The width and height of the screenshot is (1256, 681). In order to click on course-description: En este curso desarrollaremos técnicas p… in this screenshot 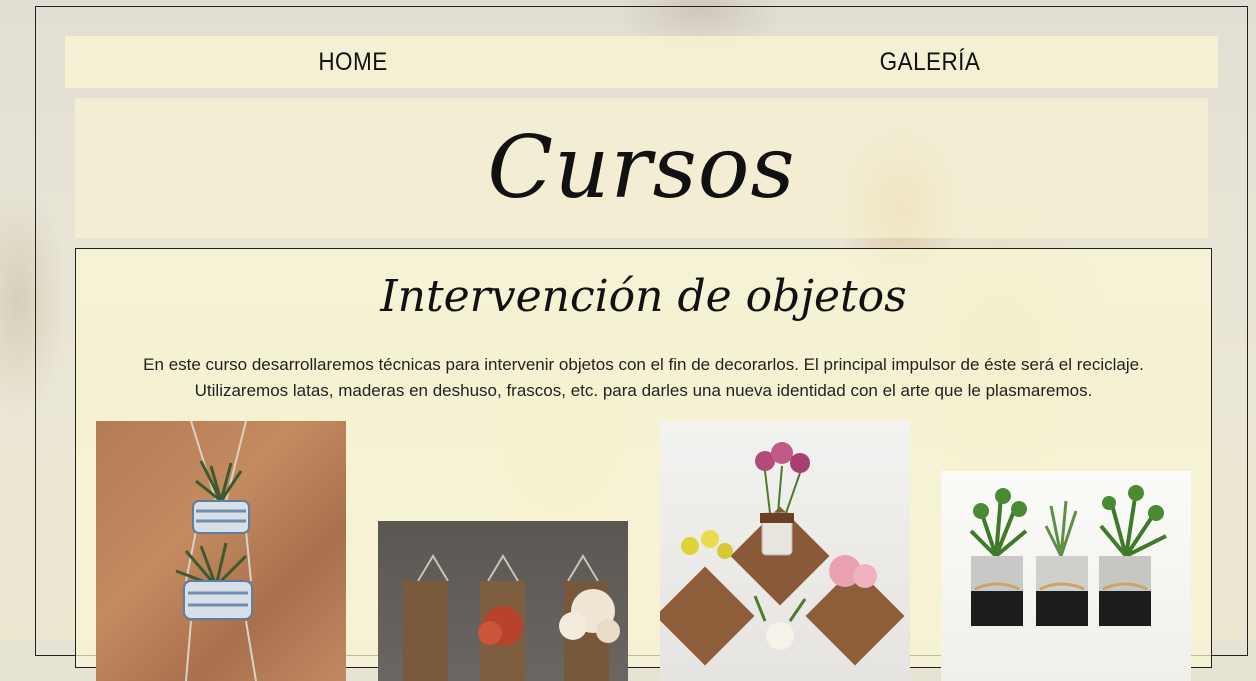, I will do `click(643, 377)`.